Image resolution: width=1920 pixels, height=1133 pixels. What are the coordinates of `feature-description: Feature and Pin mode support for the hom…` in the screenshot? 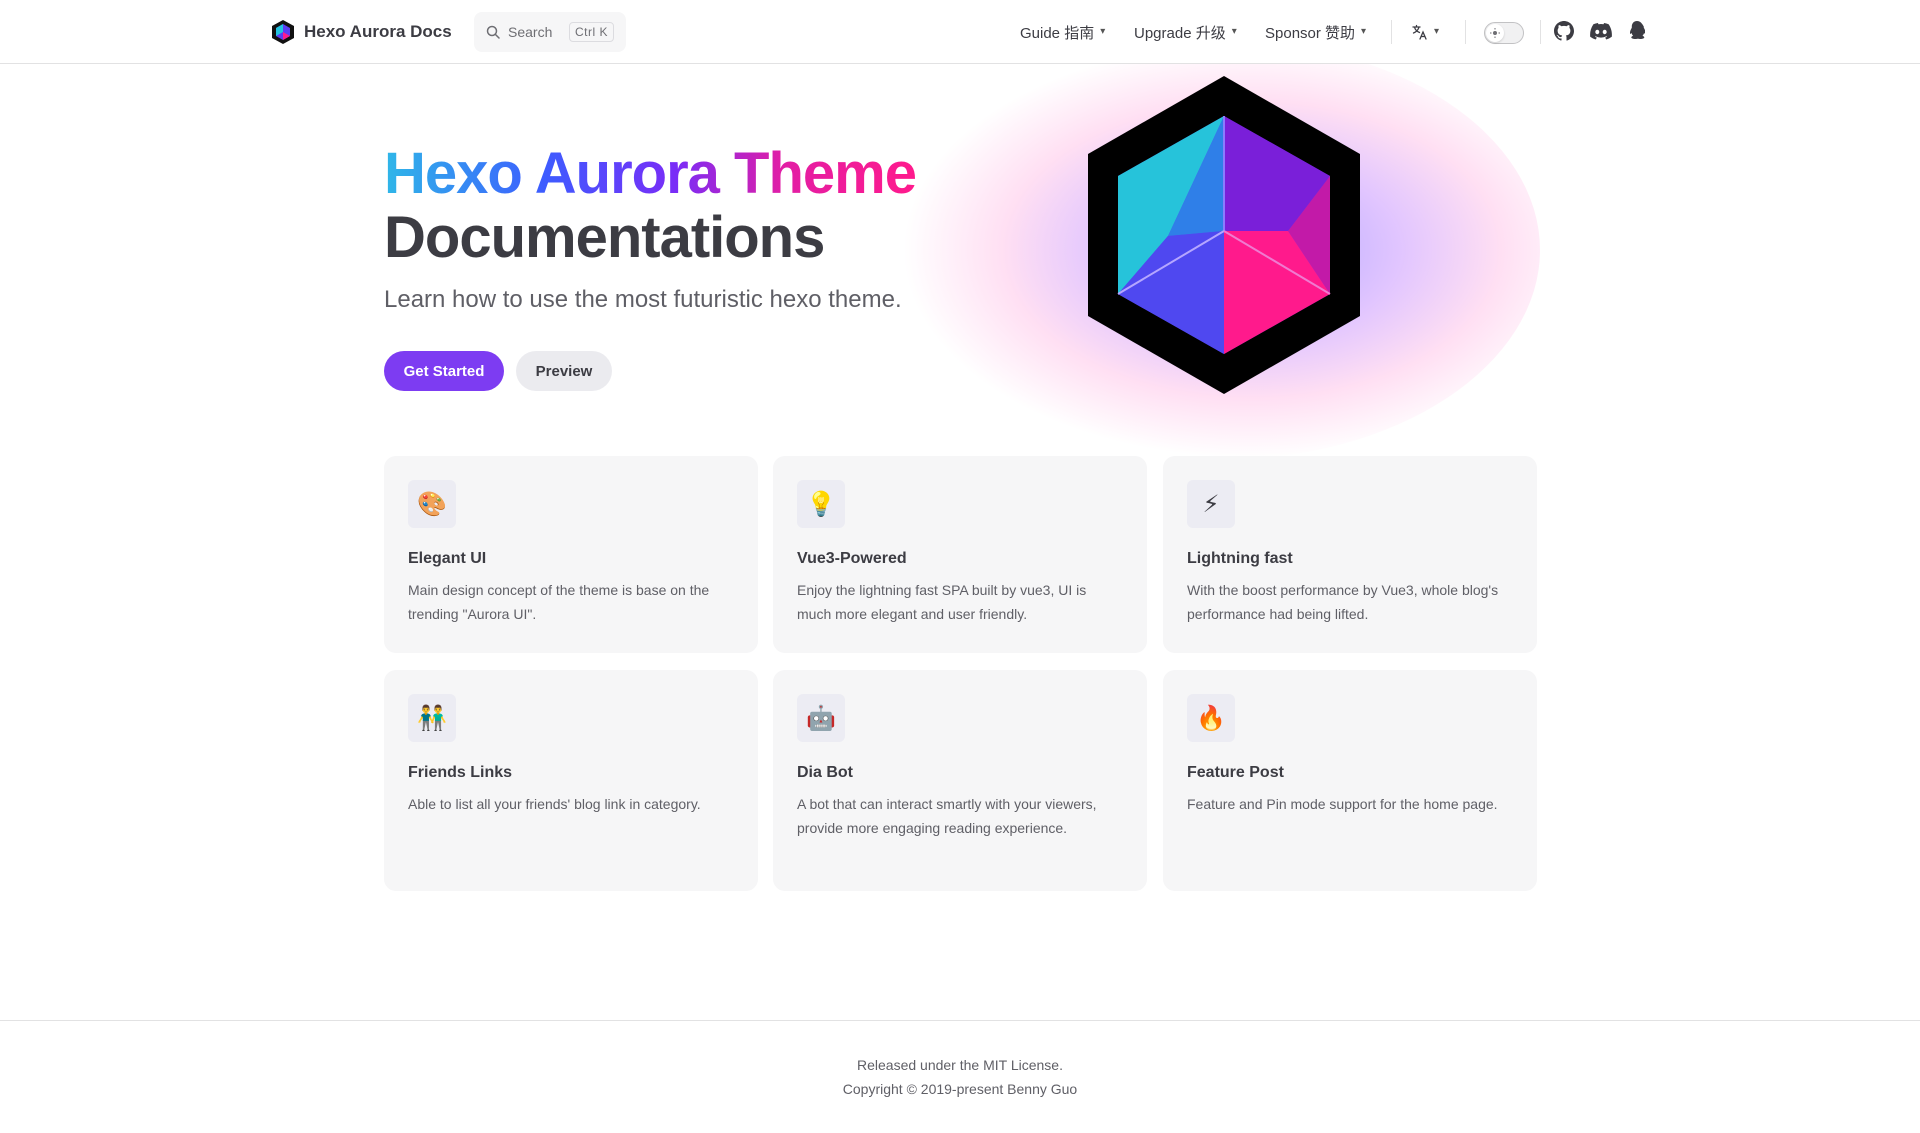 It's located at (1342, 804).